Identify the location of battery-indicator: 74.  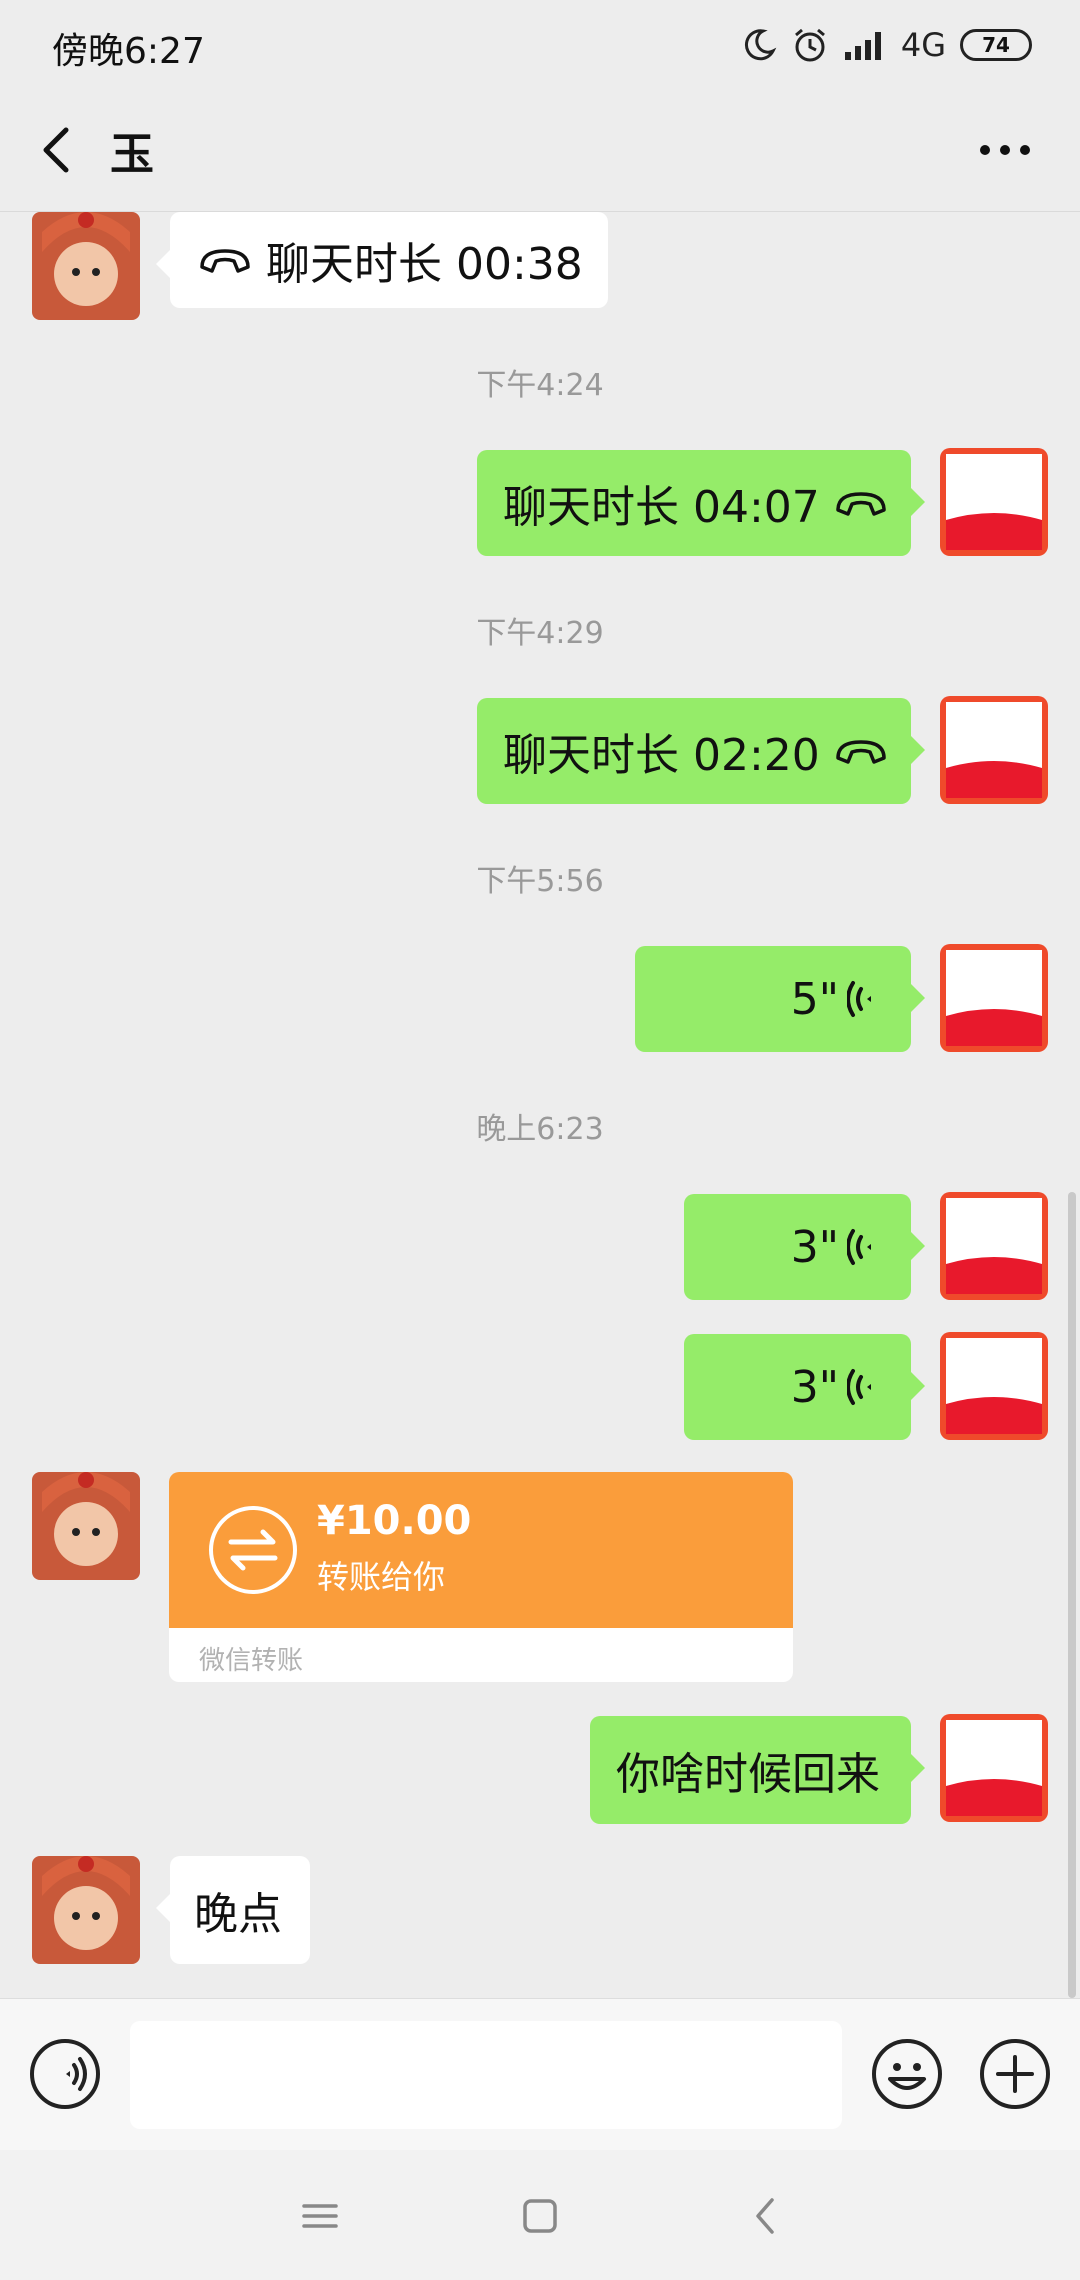
(996, 45).